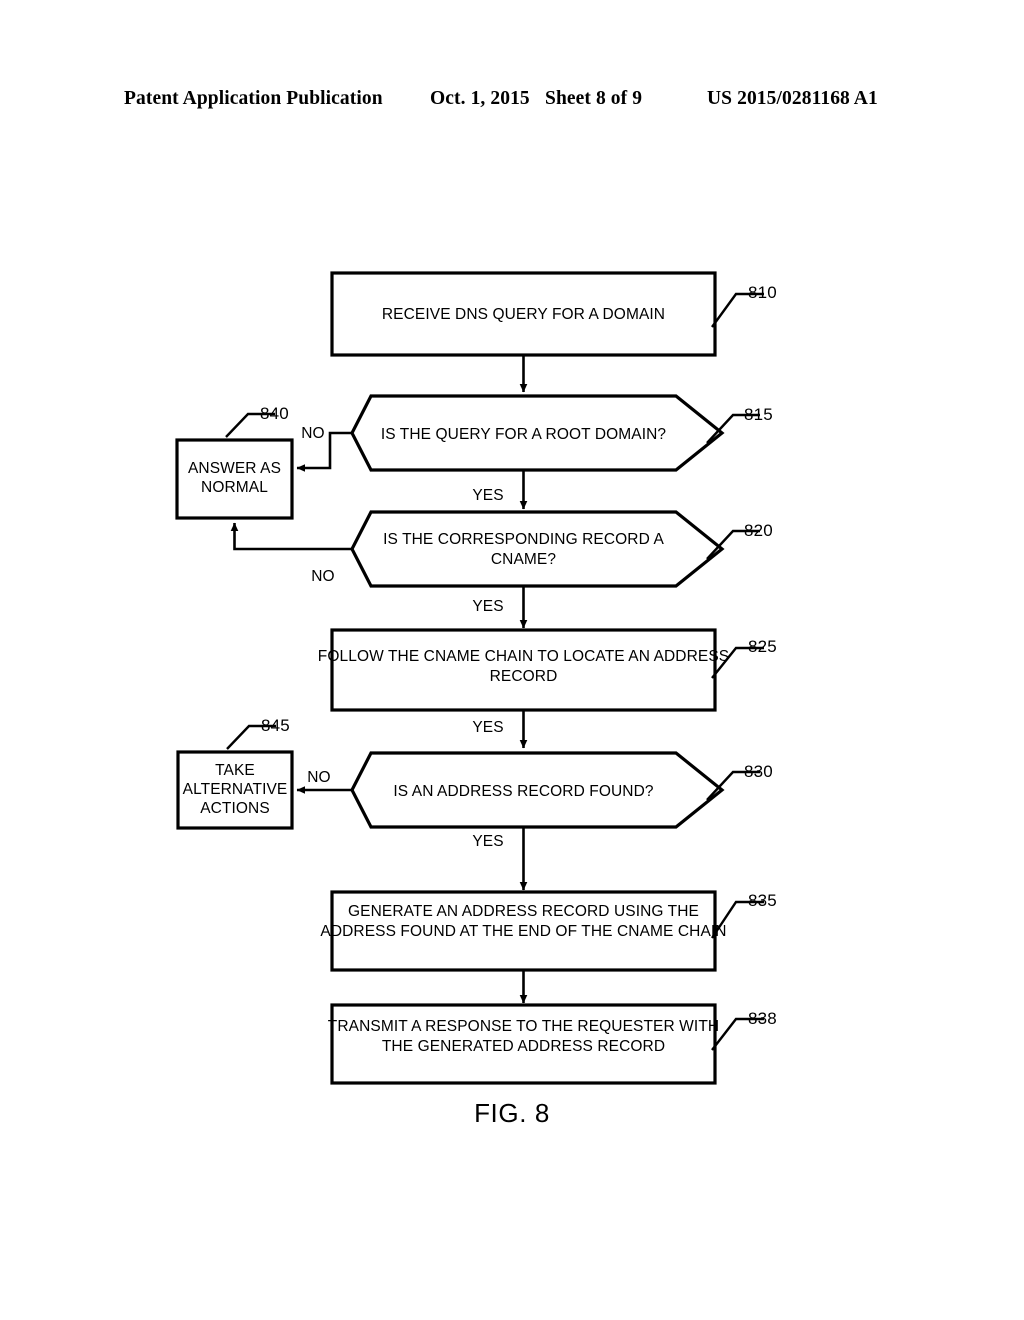  I want to click on node-838-line-1: THE GENERATED ADDRESS RECORD, so click(523, 1046).